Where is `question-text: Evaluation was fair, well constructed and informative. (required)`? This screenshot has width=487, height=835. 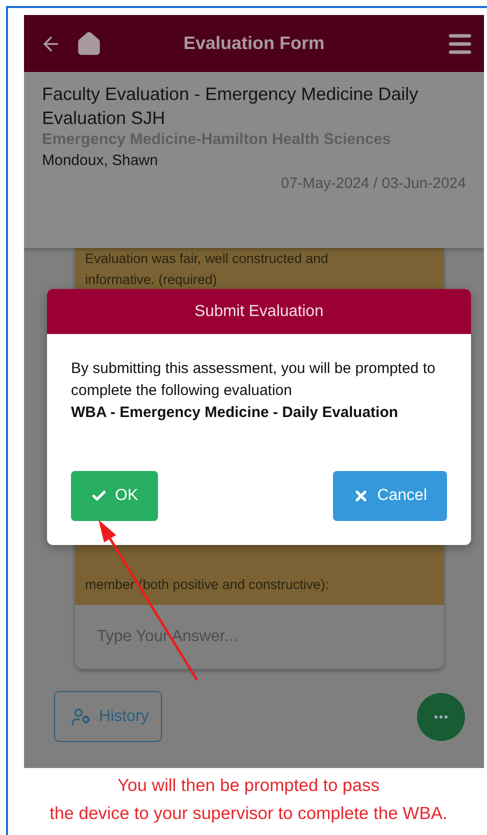 question-text: Evaluation was fair, well constructed and informative. (required) is located at coordinates (207, 269).